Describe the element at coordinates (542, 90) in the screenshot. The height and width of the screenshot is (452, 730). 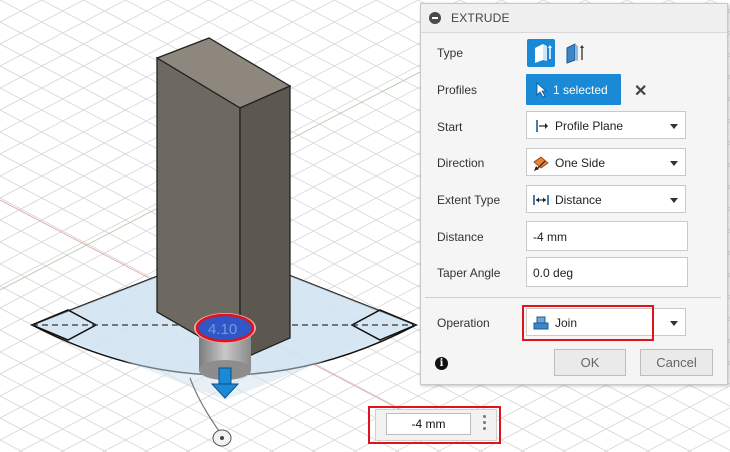
I see `cursor-icon` at that location.